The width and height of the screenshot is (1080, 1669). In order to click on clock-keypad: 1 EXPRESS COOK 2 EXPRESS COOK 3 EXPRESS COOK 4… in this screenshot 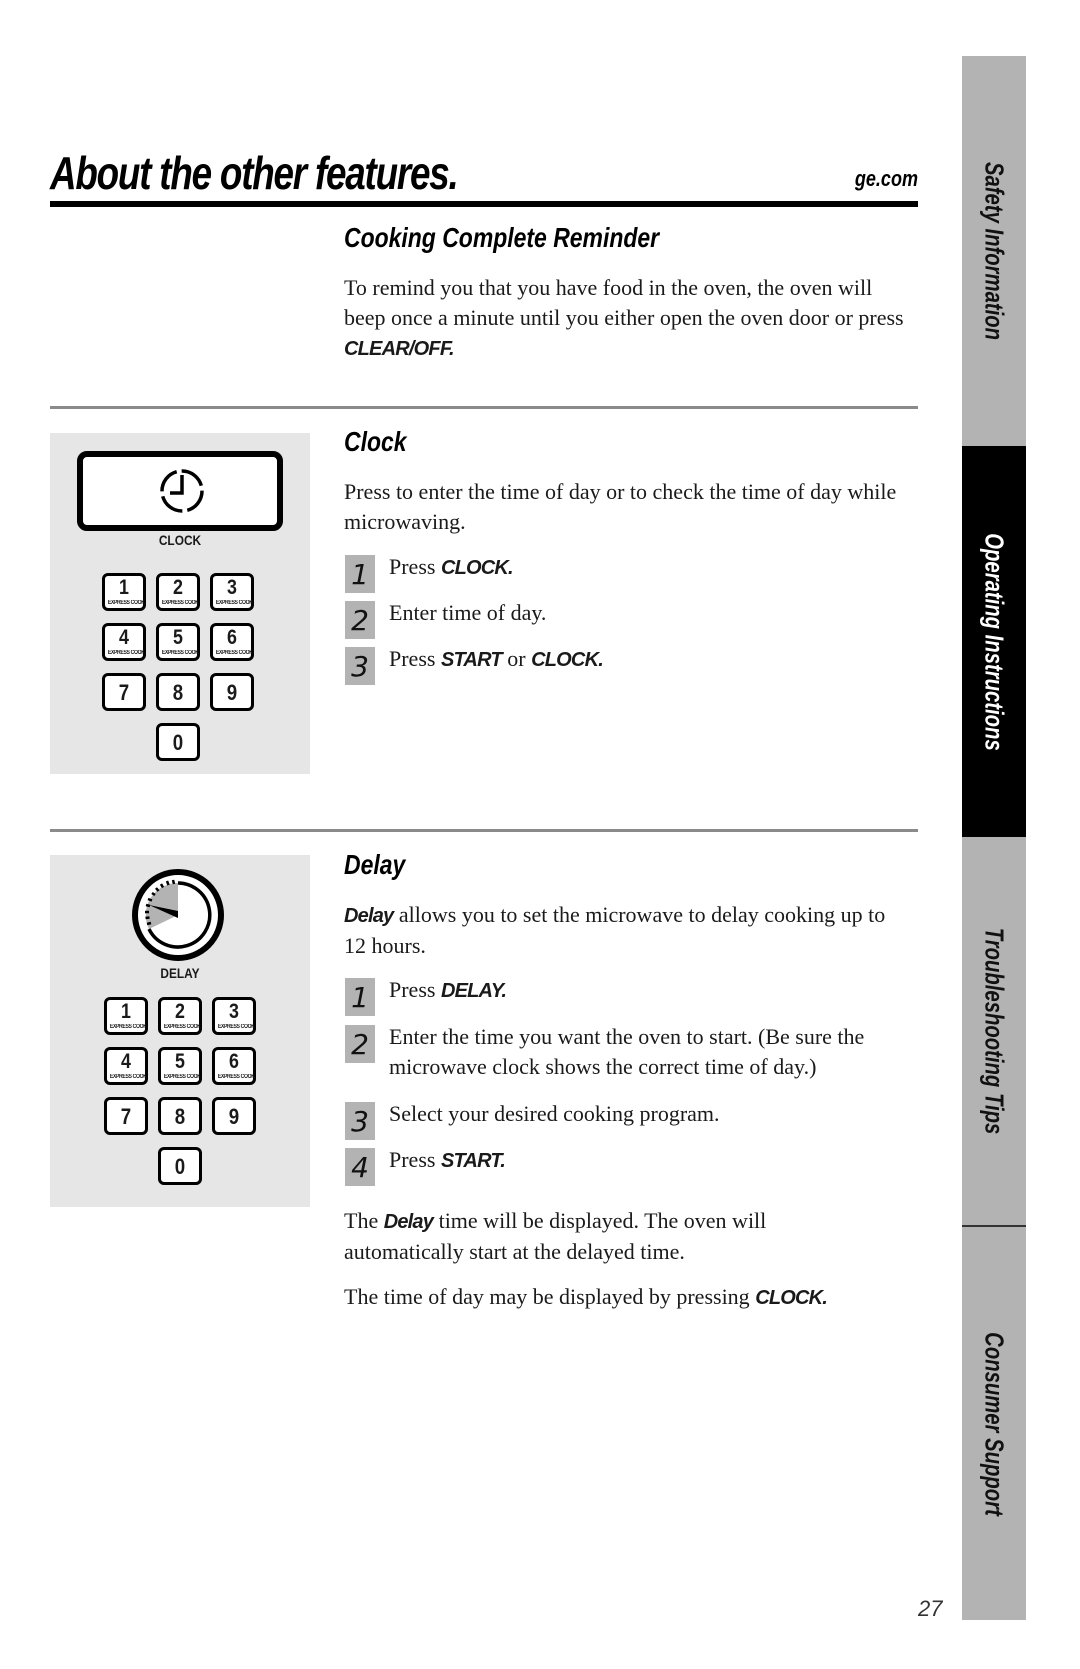, I will do `click(182, 668)`.